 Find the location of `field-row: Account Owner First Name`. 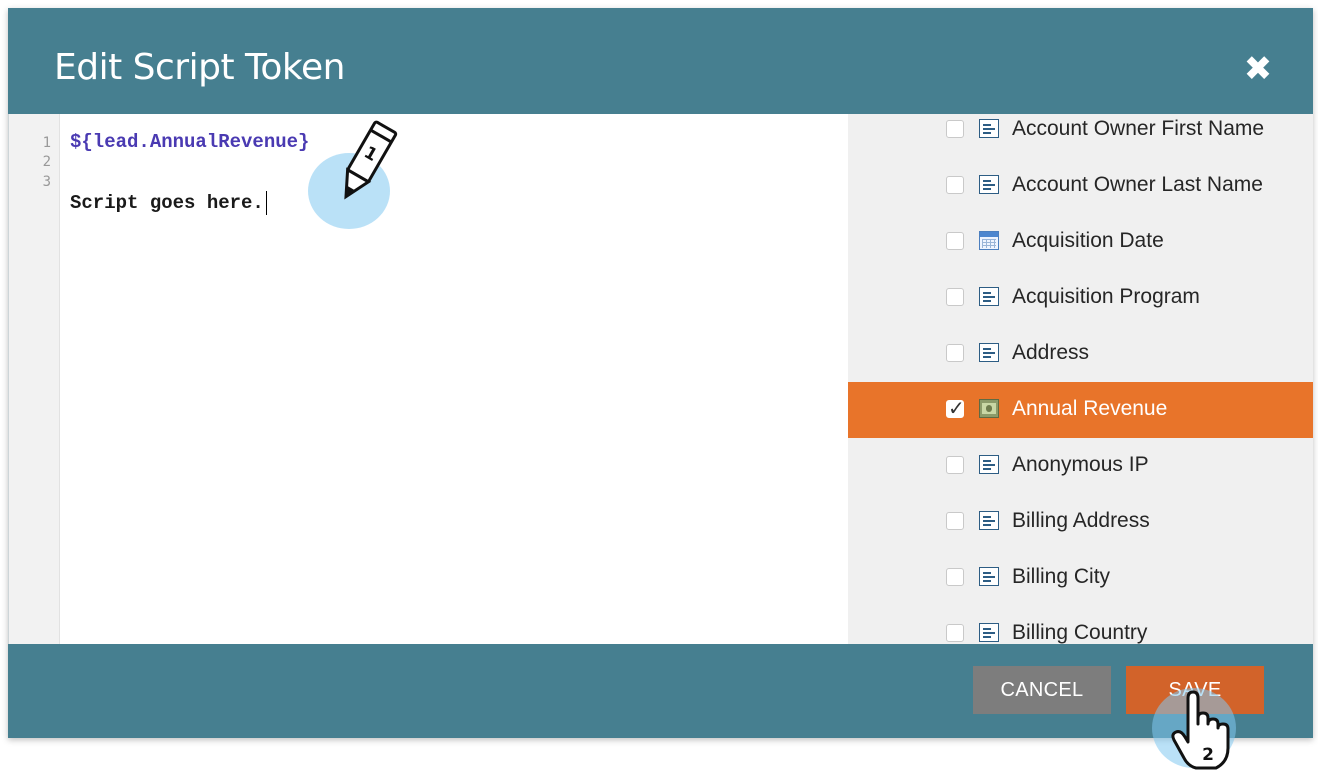

field-row: Account Owner First Name is located at coordinates (1080, 136).